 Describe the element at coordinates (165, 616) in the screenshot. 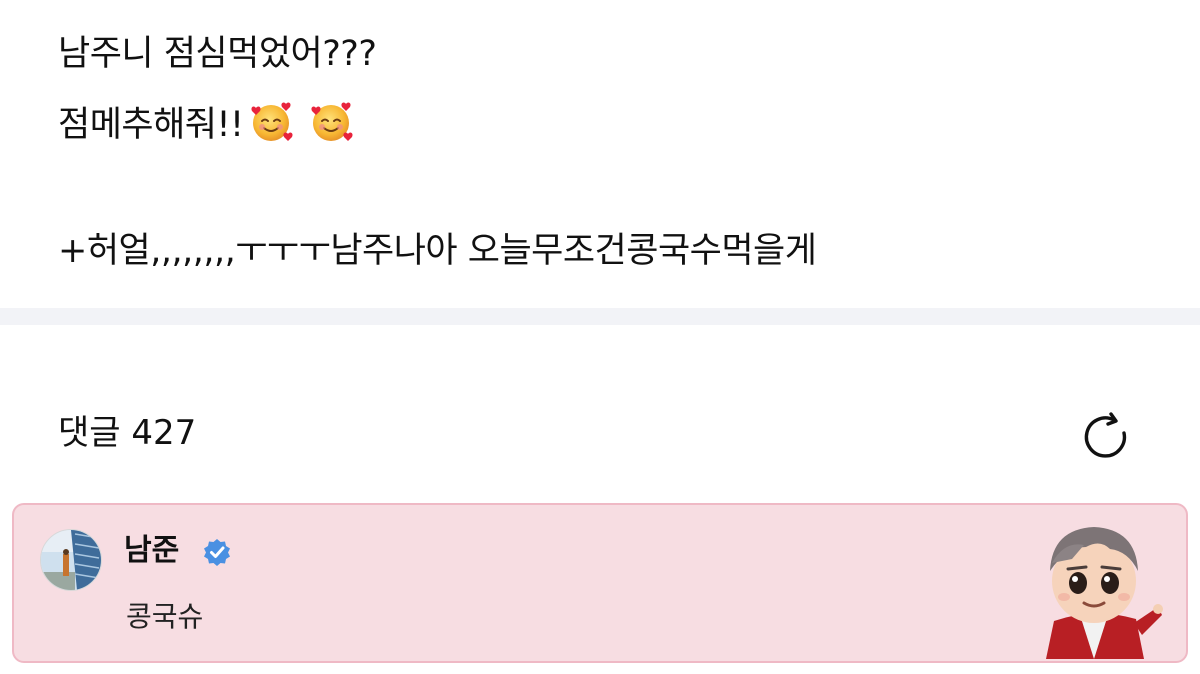

I see `comment-text: 콩국슈` at that location.